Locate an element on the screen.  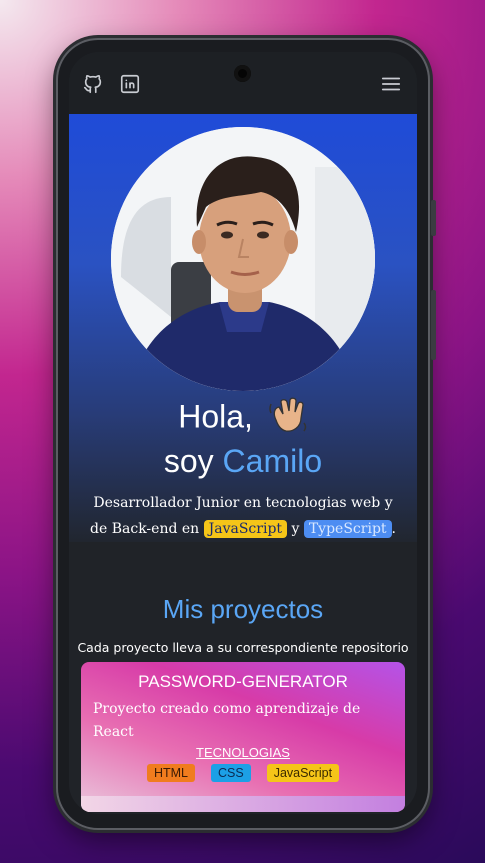
github-icon is located at coordinates (93, 84).